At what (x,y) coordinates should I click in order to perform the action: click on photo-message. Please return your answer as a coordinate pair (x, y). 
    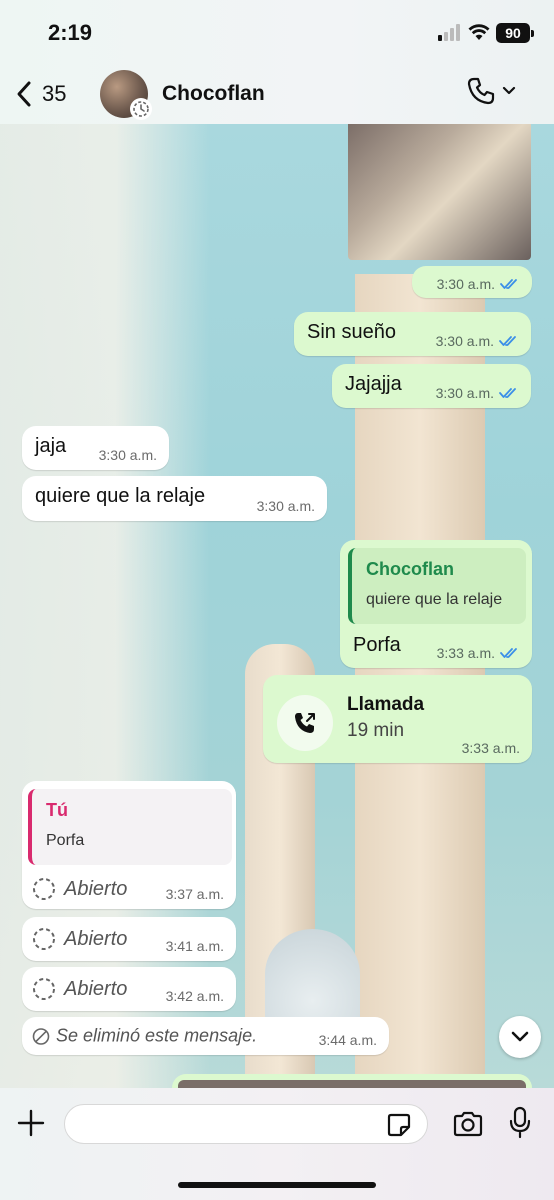
    Looking at the image, I should click on (439, 192).